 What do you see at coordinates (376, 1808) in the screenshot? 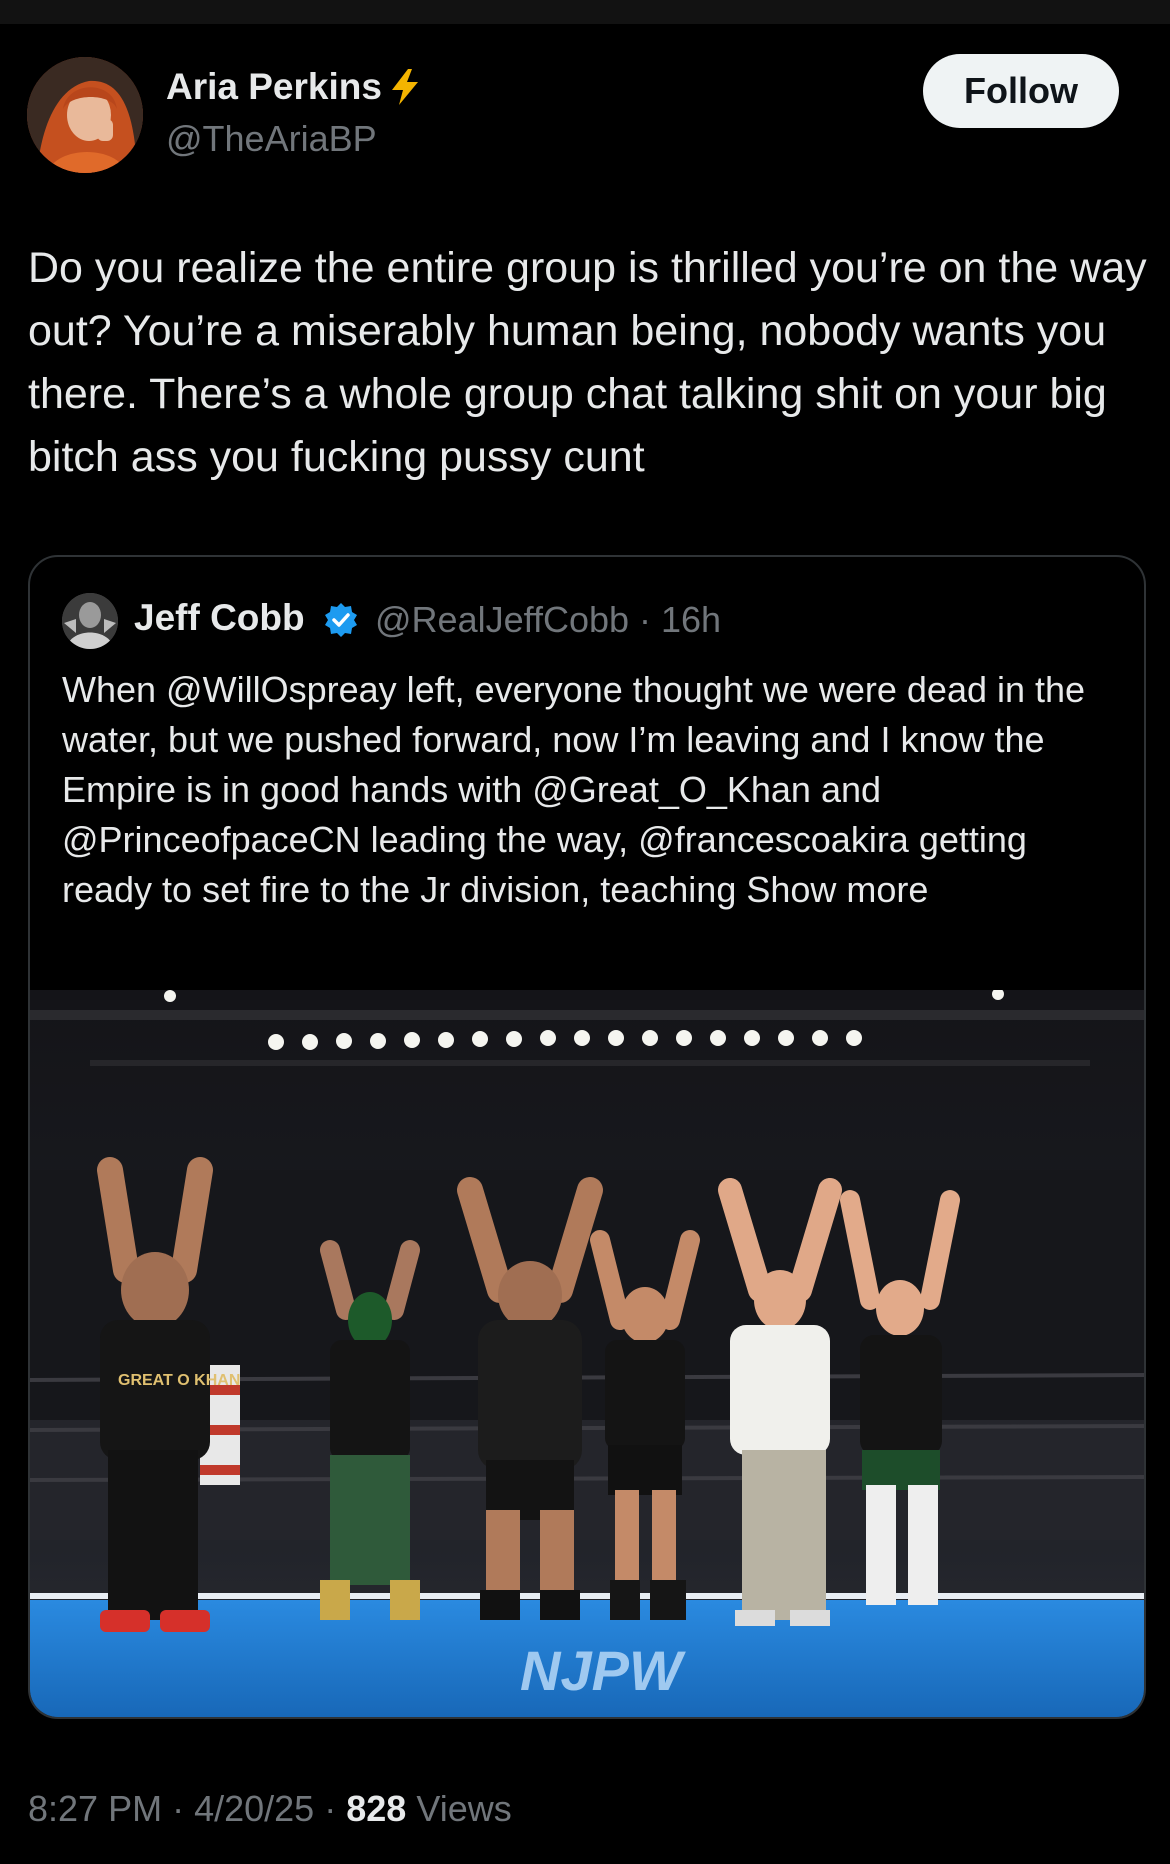
I see `views-count: 828` at bounding box center [376, 1808].